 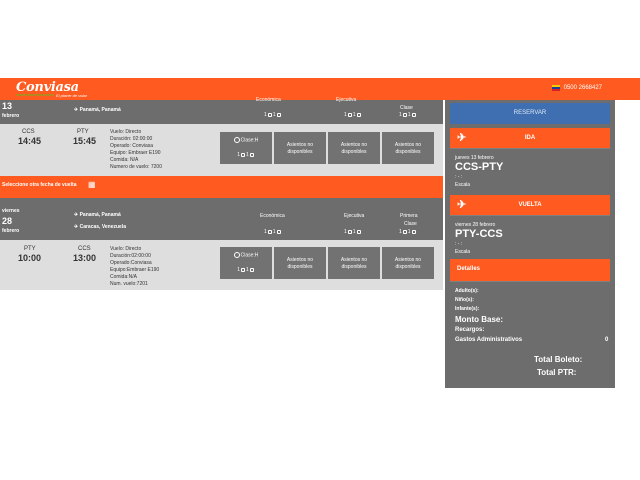 I want to click on plane-icon: ✈, so click(x=76, y=110).